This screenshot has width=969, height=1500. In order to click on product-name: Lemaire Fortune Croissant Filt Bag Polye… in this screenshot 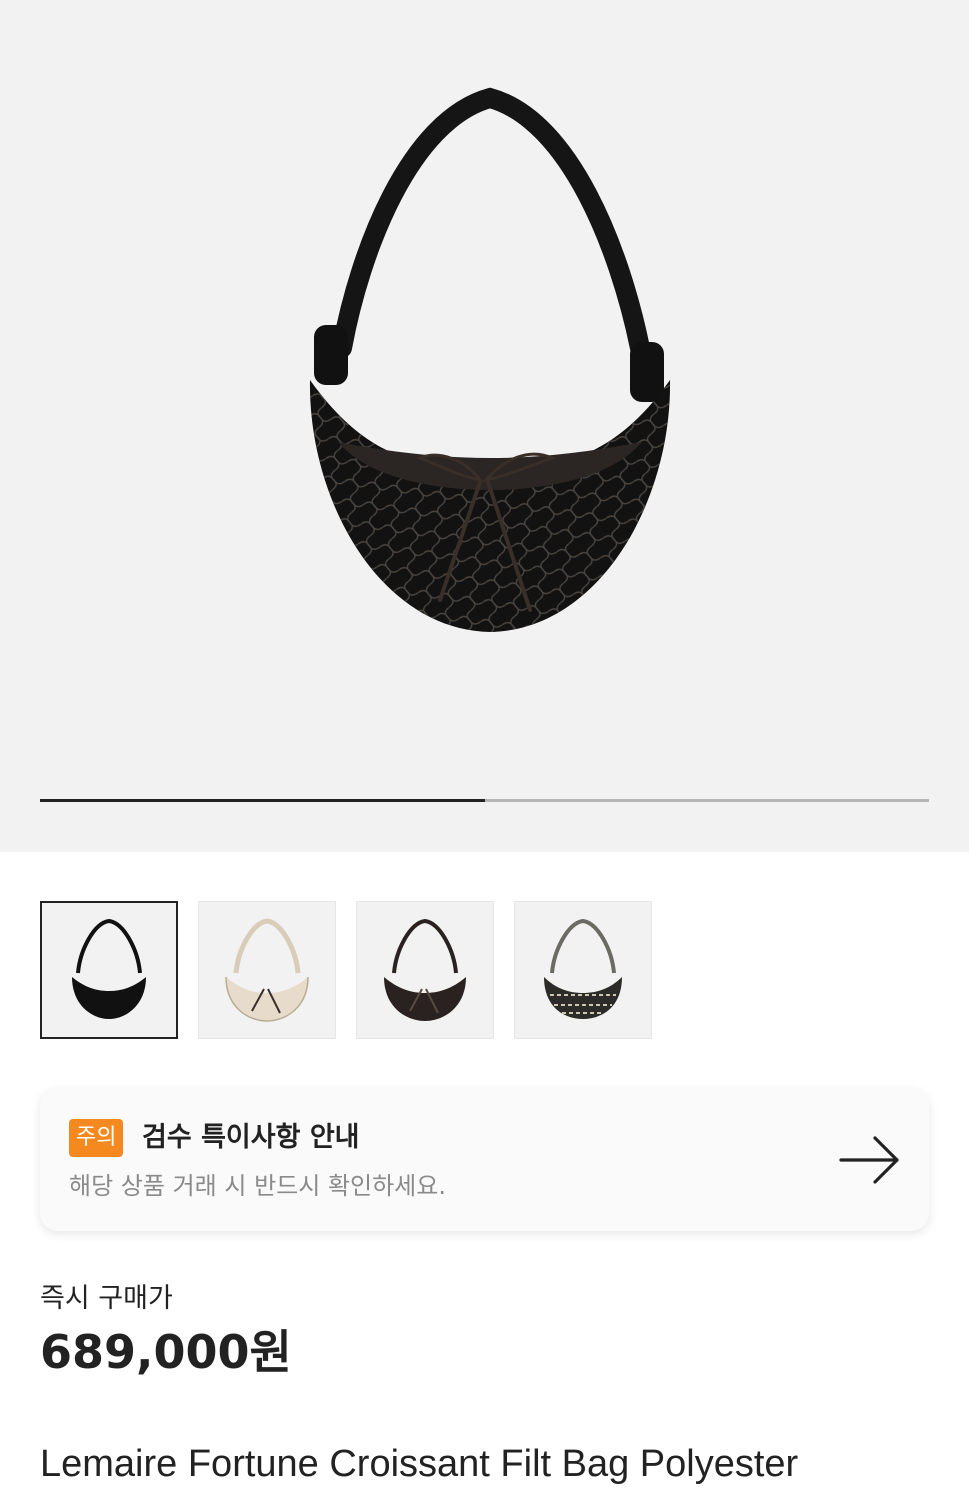, I will do `click(419, 1464)`.